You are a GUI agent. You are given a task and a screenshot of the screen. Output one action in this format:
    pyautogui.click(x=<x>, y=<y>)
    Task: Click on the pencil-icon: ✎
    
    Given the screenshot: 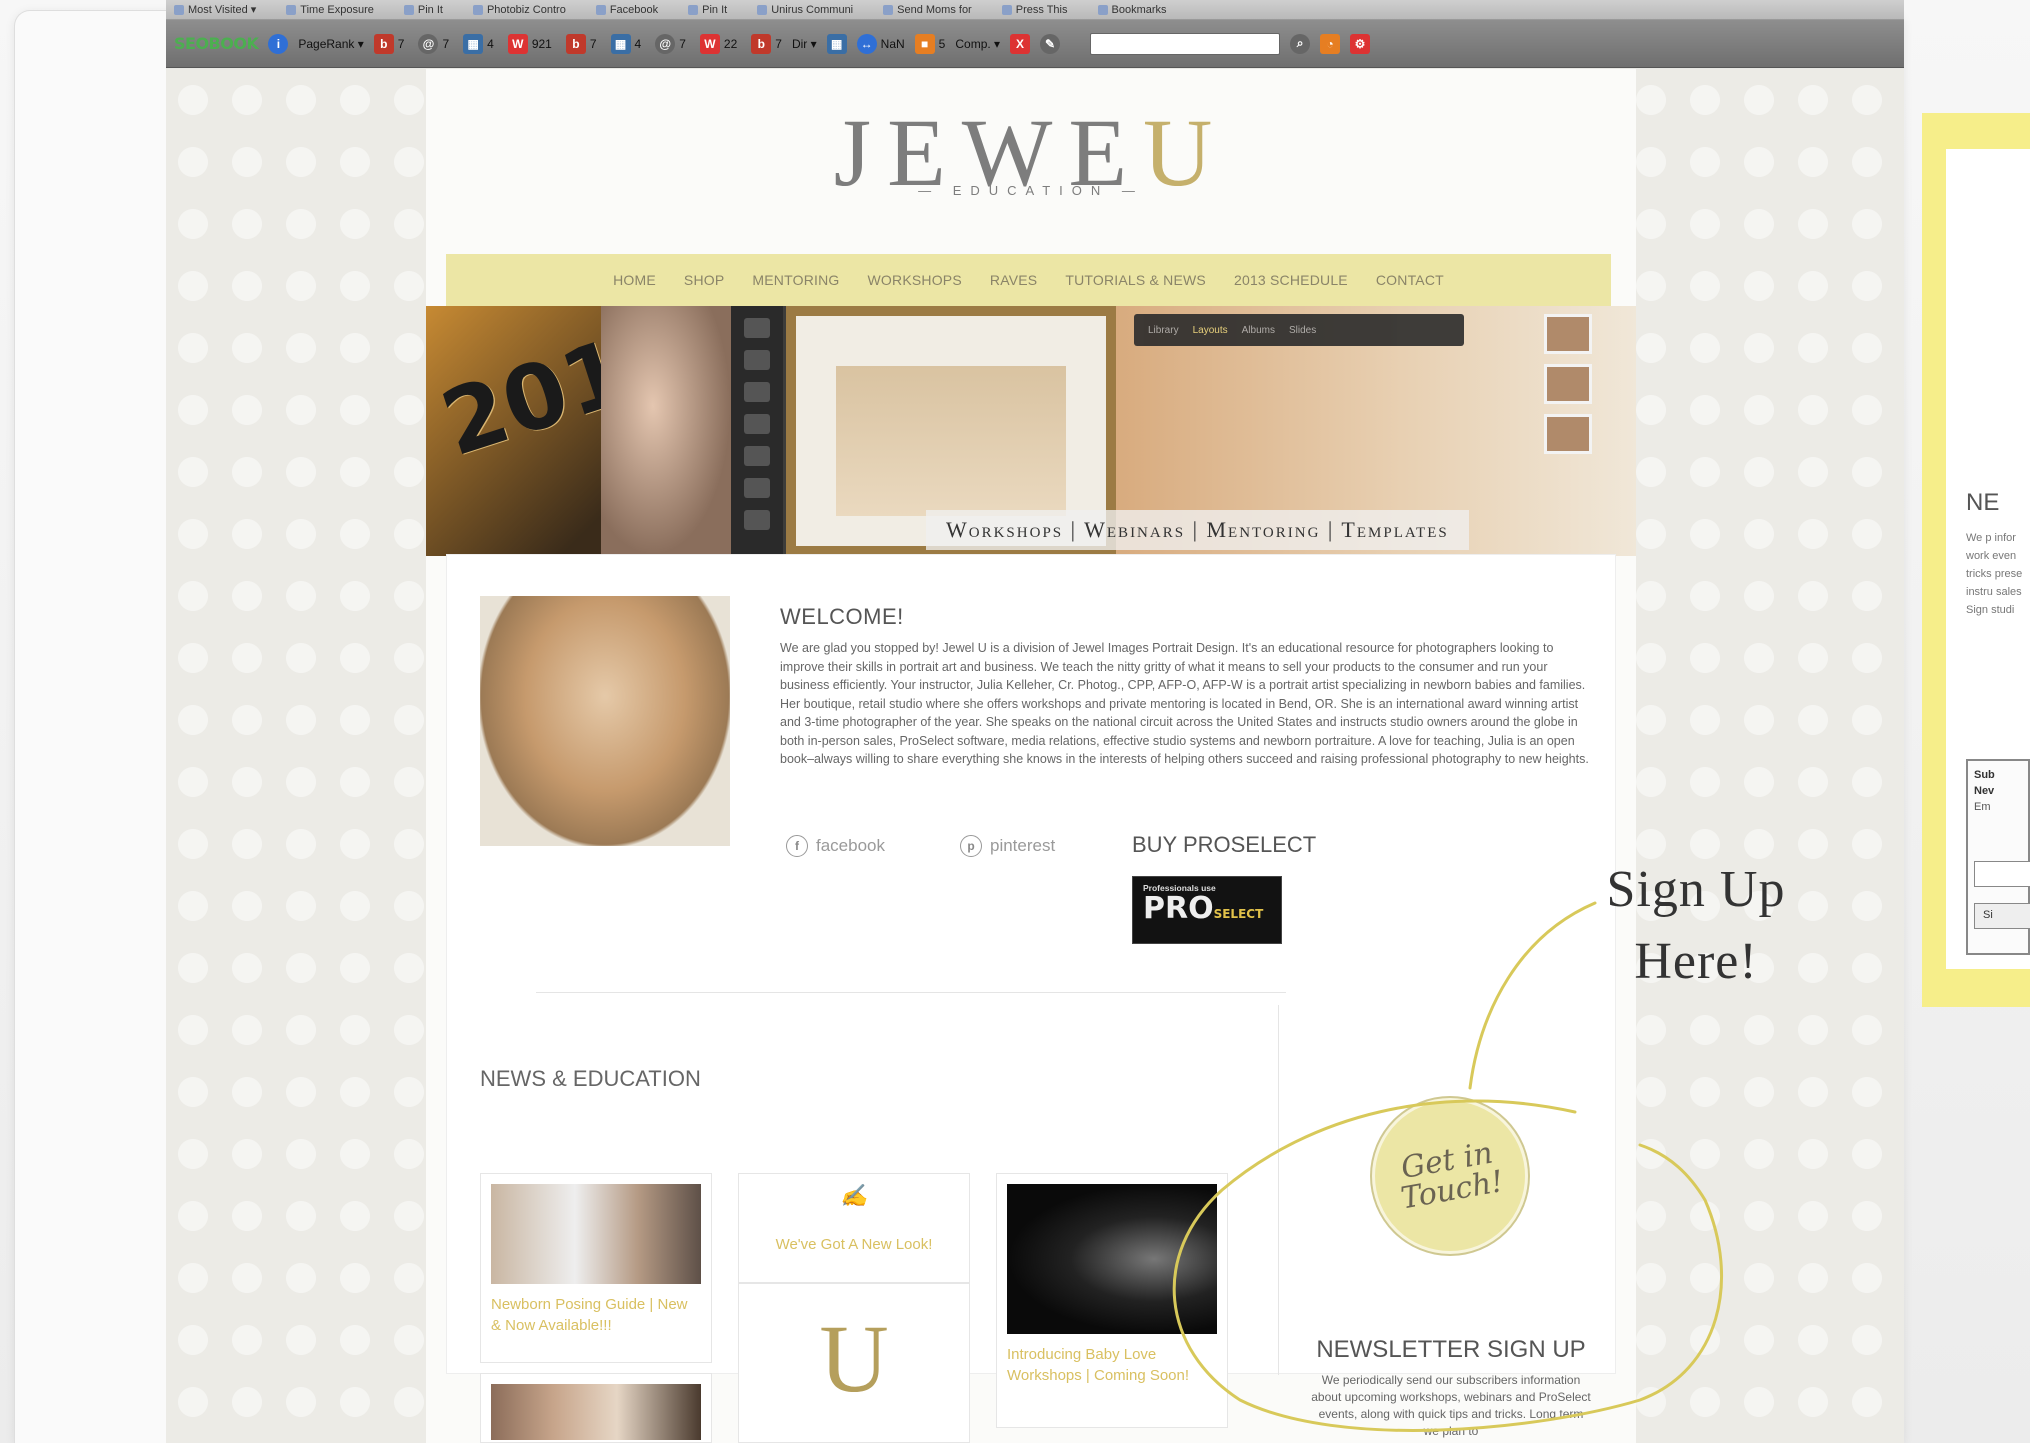 What is the action you would take?
    pyautogui.click(x=1050, y=43)
    